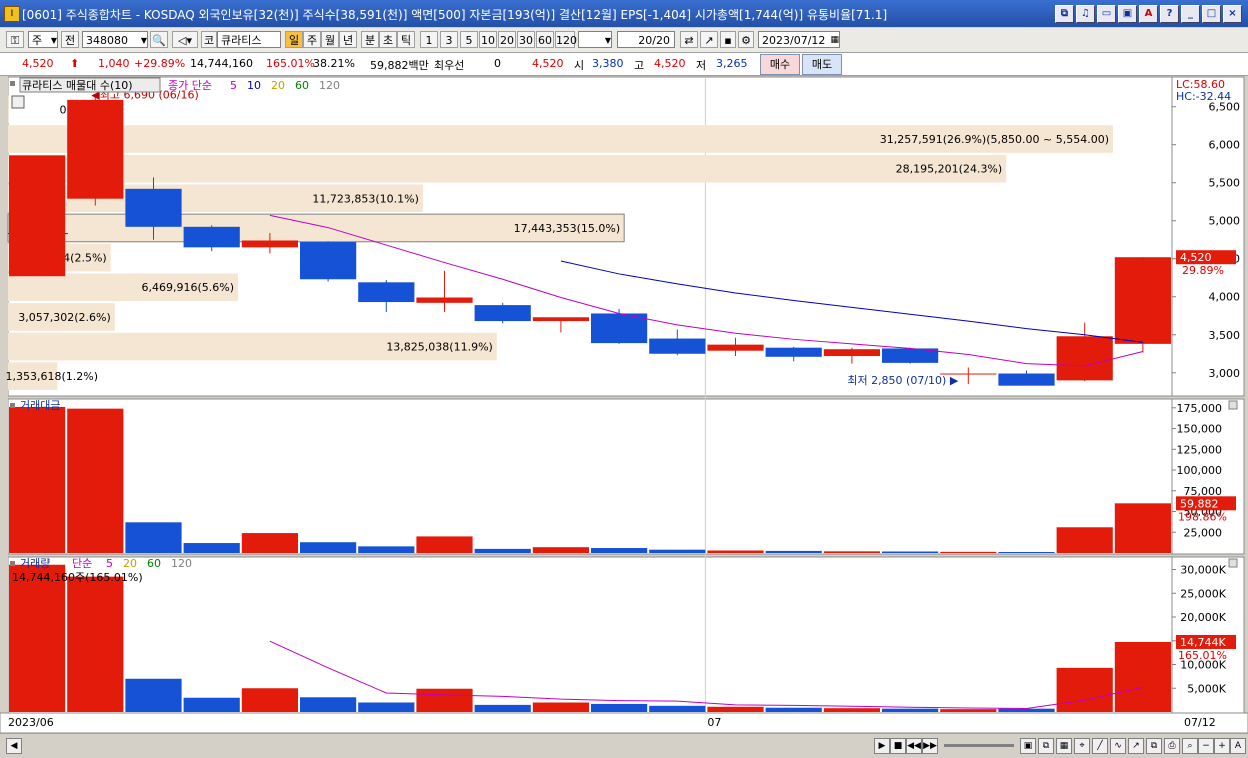  What do you see at coordinates (488, 39) in the screenshot?
I see `interval-10: 10` at bounding box center [488, 39].